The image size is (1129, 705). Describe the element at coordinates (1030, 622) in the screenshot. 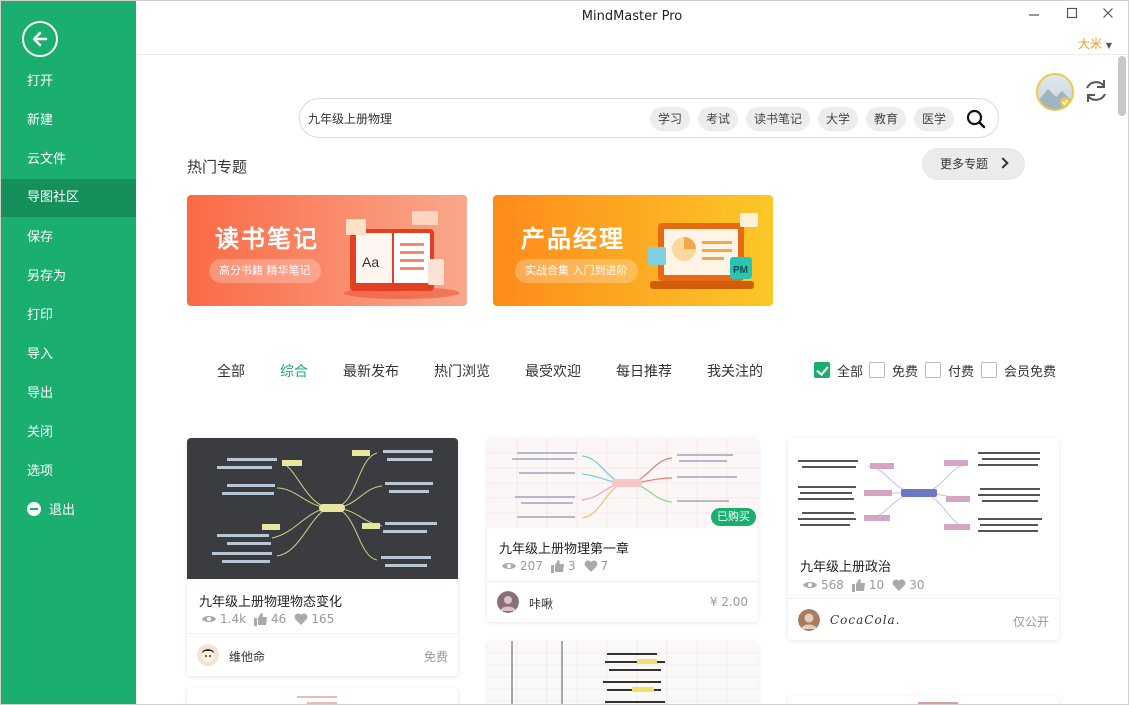

I see `visibility-label: 仅公开` at that location.